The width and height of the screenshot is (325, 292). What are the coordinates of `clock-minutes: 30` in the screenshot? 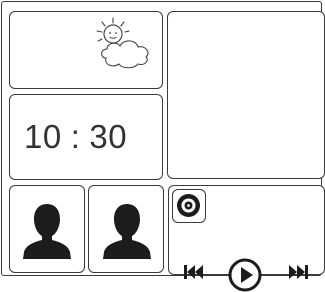 It's located at (108, 136).